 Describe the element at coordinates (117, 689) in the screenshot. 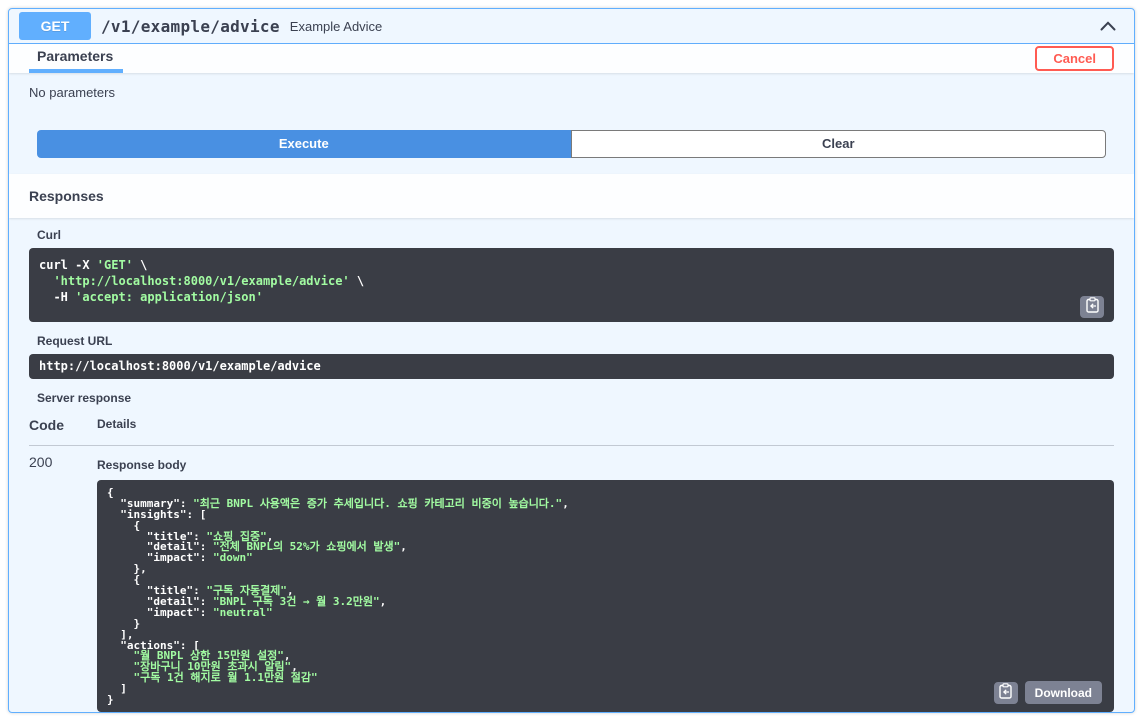

I see `code-line: ]` at that location.